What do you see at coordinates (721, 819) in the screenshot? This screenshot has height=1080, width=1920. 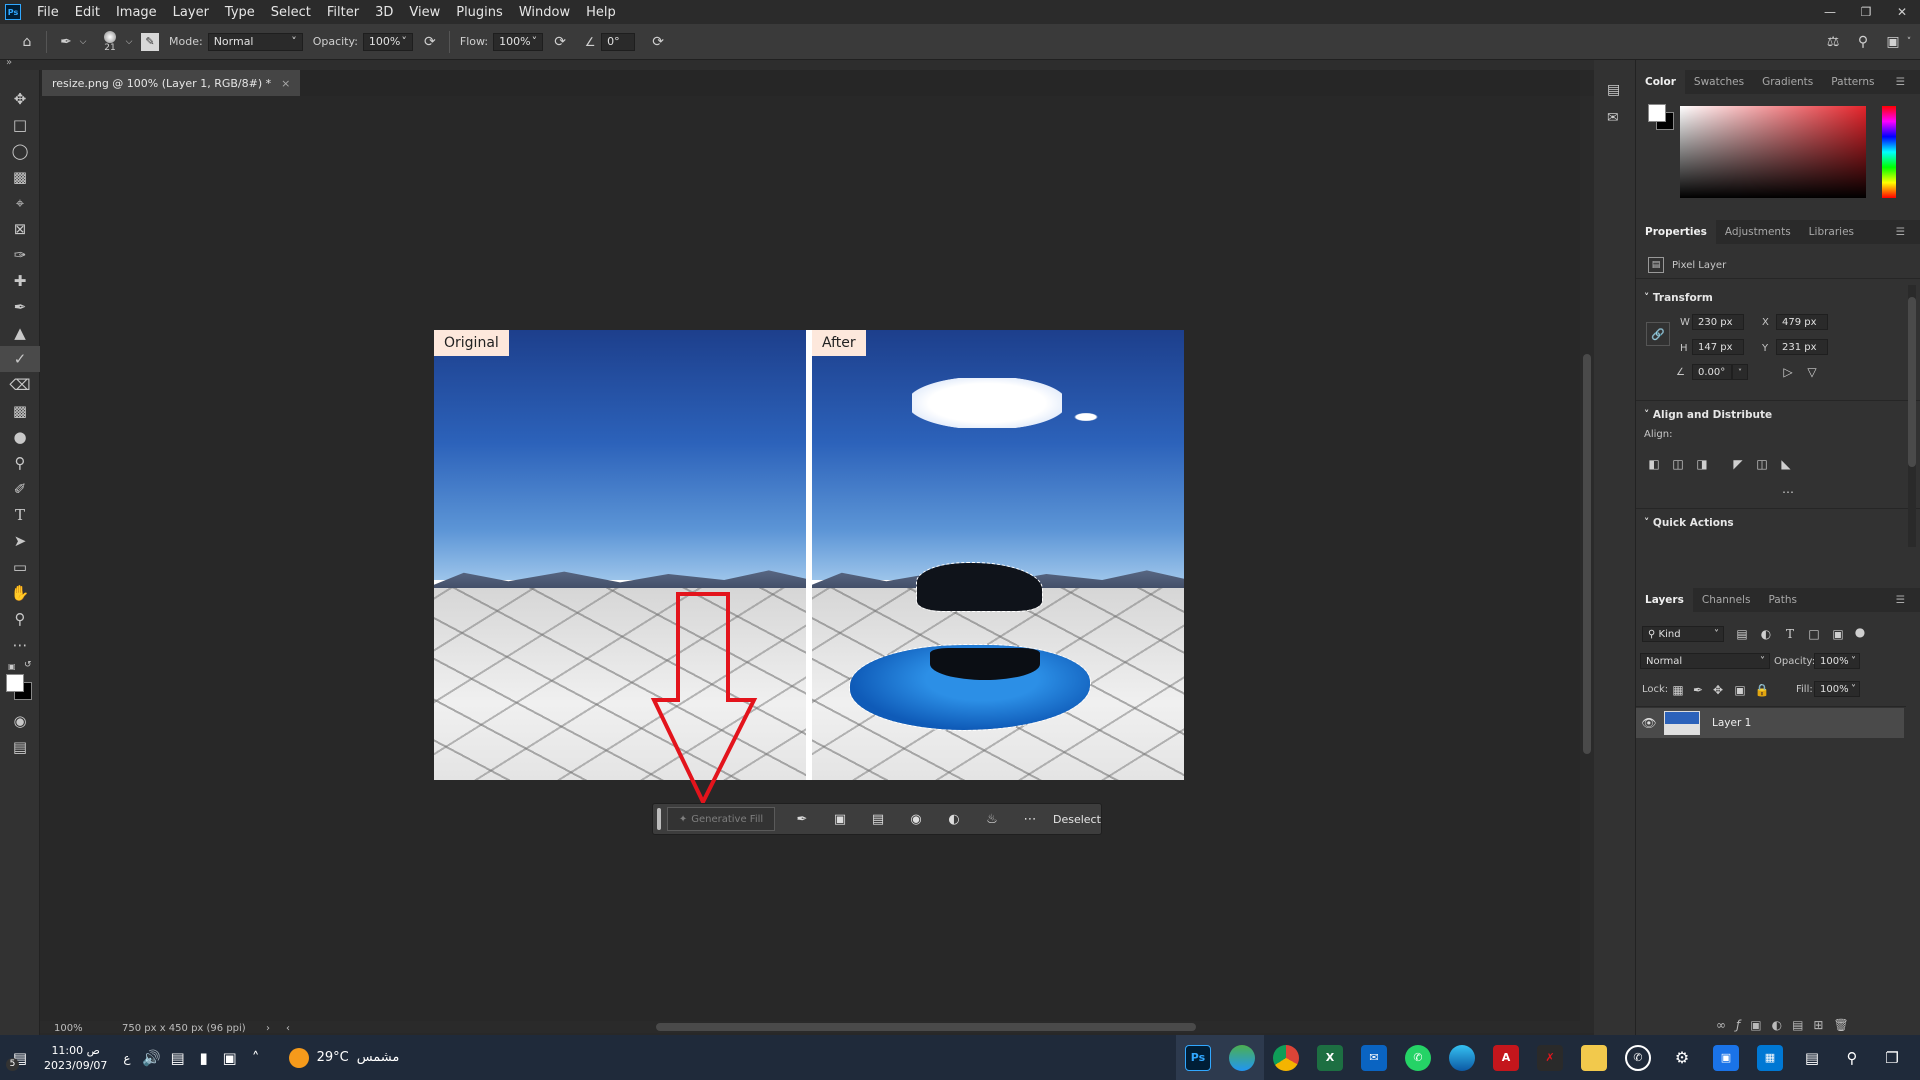 I see `generative-fill-button: ✦ Generative Fill` at bounding box center [721, 819].